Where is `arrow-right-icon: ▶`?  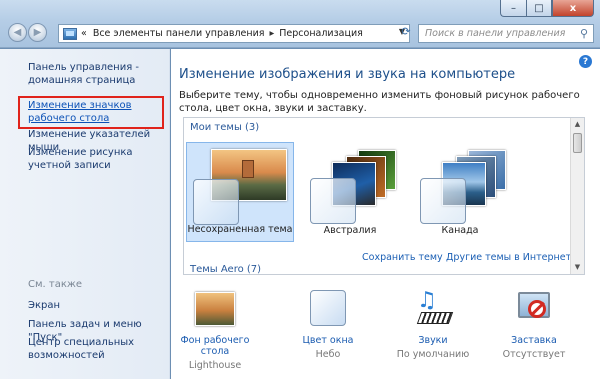 arrow-right-icon: ▶ is located at coordinates (37, 32).